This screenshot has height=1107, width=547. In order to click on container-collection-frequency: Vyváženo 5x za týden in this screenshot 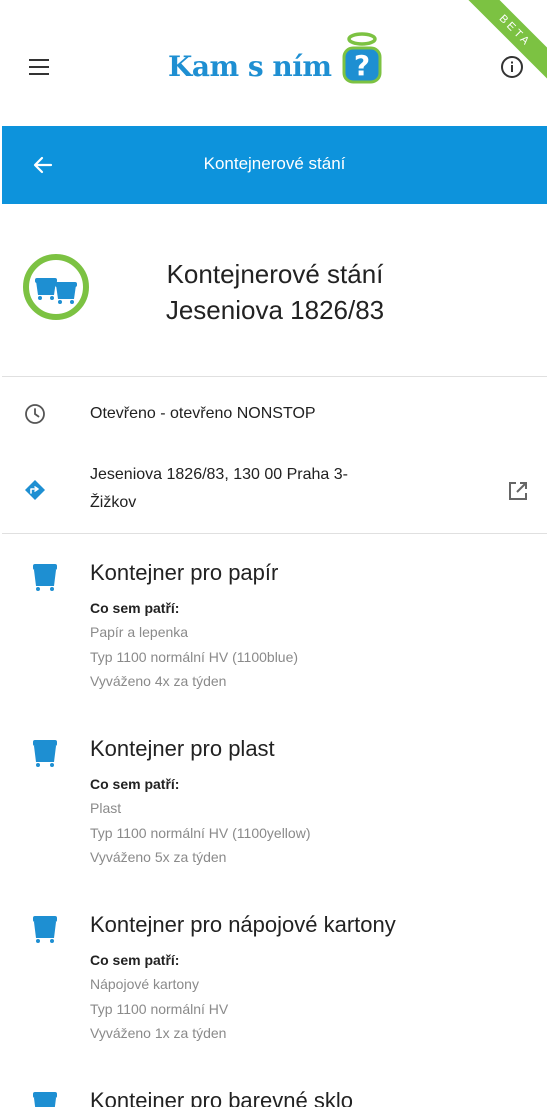, I will do `click(158, 857)`.